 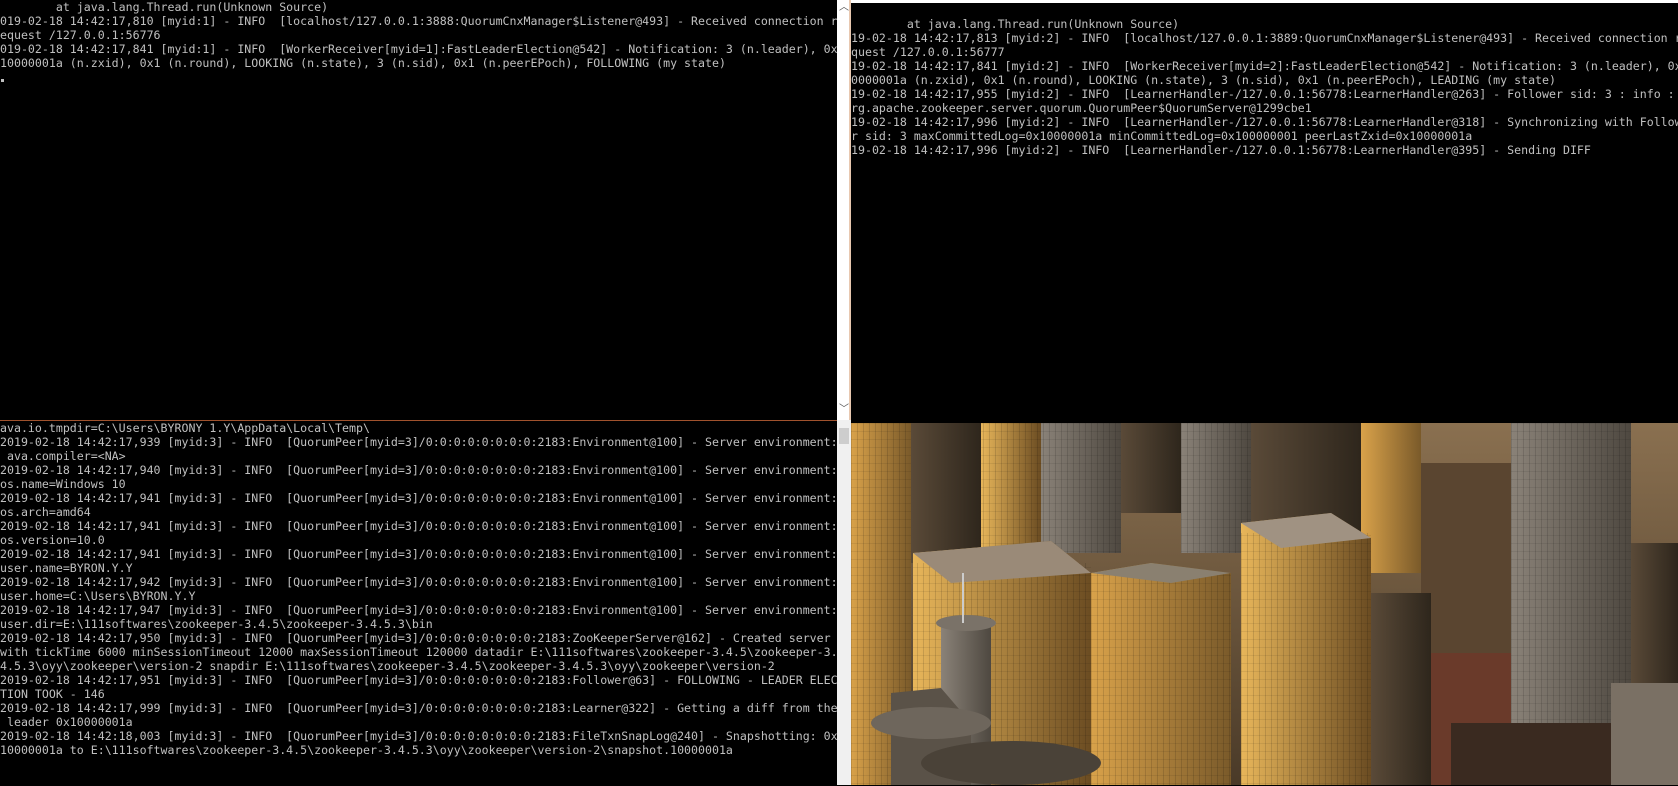 I want to click on chevron-up-icon: ︿, so click(x=844, y=8).